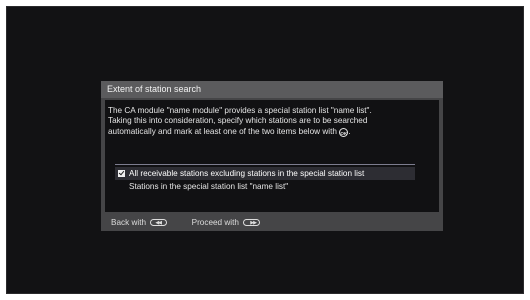  Describe the element at coordinates (265, 164) in the screenshot. I see `list-divider` at that location.